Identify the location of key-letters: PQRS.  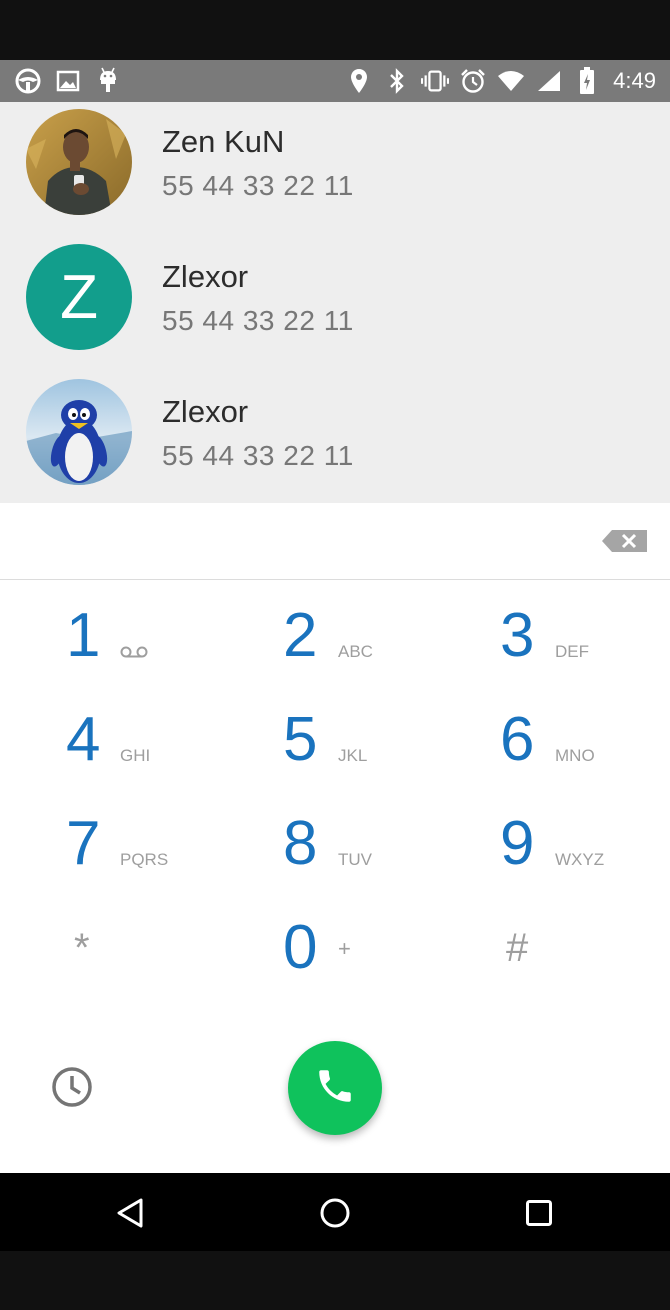
(144, 859).